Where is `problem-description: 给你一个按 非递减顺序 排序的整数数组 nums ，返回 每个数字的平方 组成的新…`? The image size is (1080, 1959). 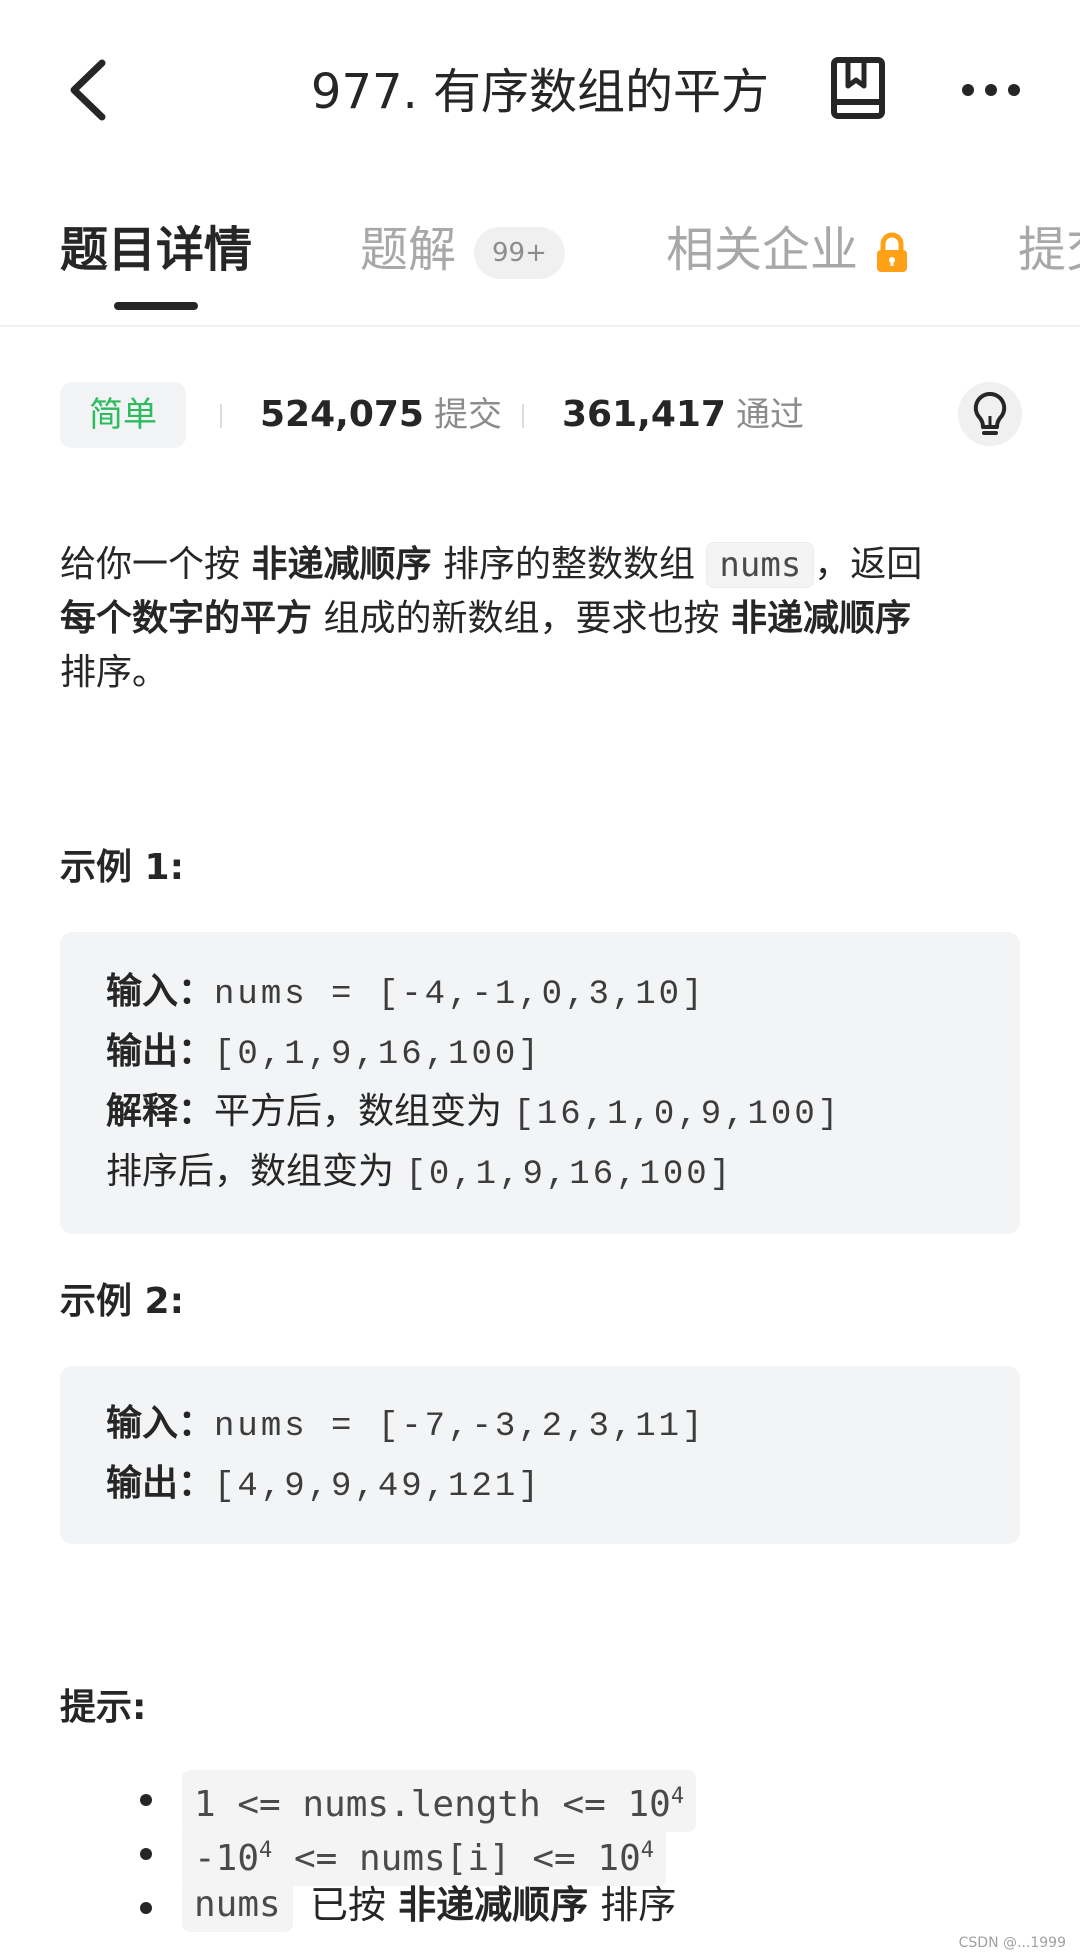 problem-description: 给你一个按 非递减顺序 排序的整数数组 nums ，返回 每个数字的平方 组成的新… is located at coordinates (491, 617).